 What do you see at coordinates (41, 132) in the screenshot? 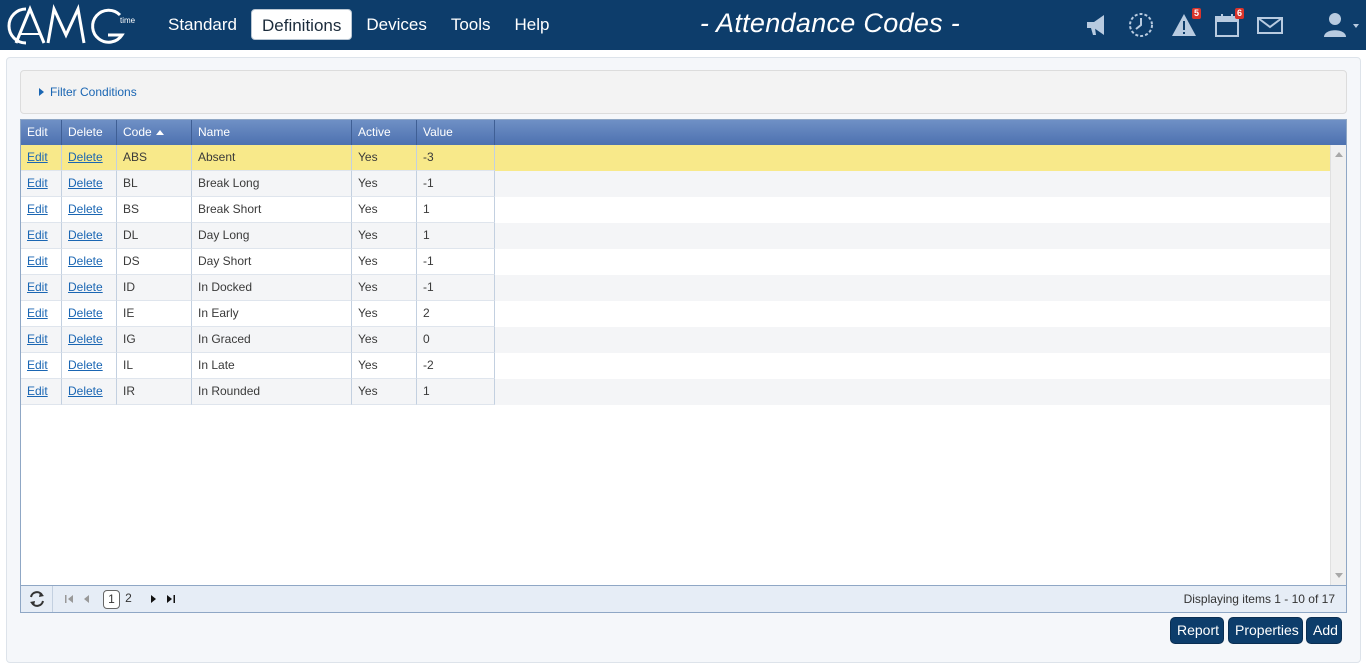
I see `col-header-edit: Edit` at bounding box center [41, 132].